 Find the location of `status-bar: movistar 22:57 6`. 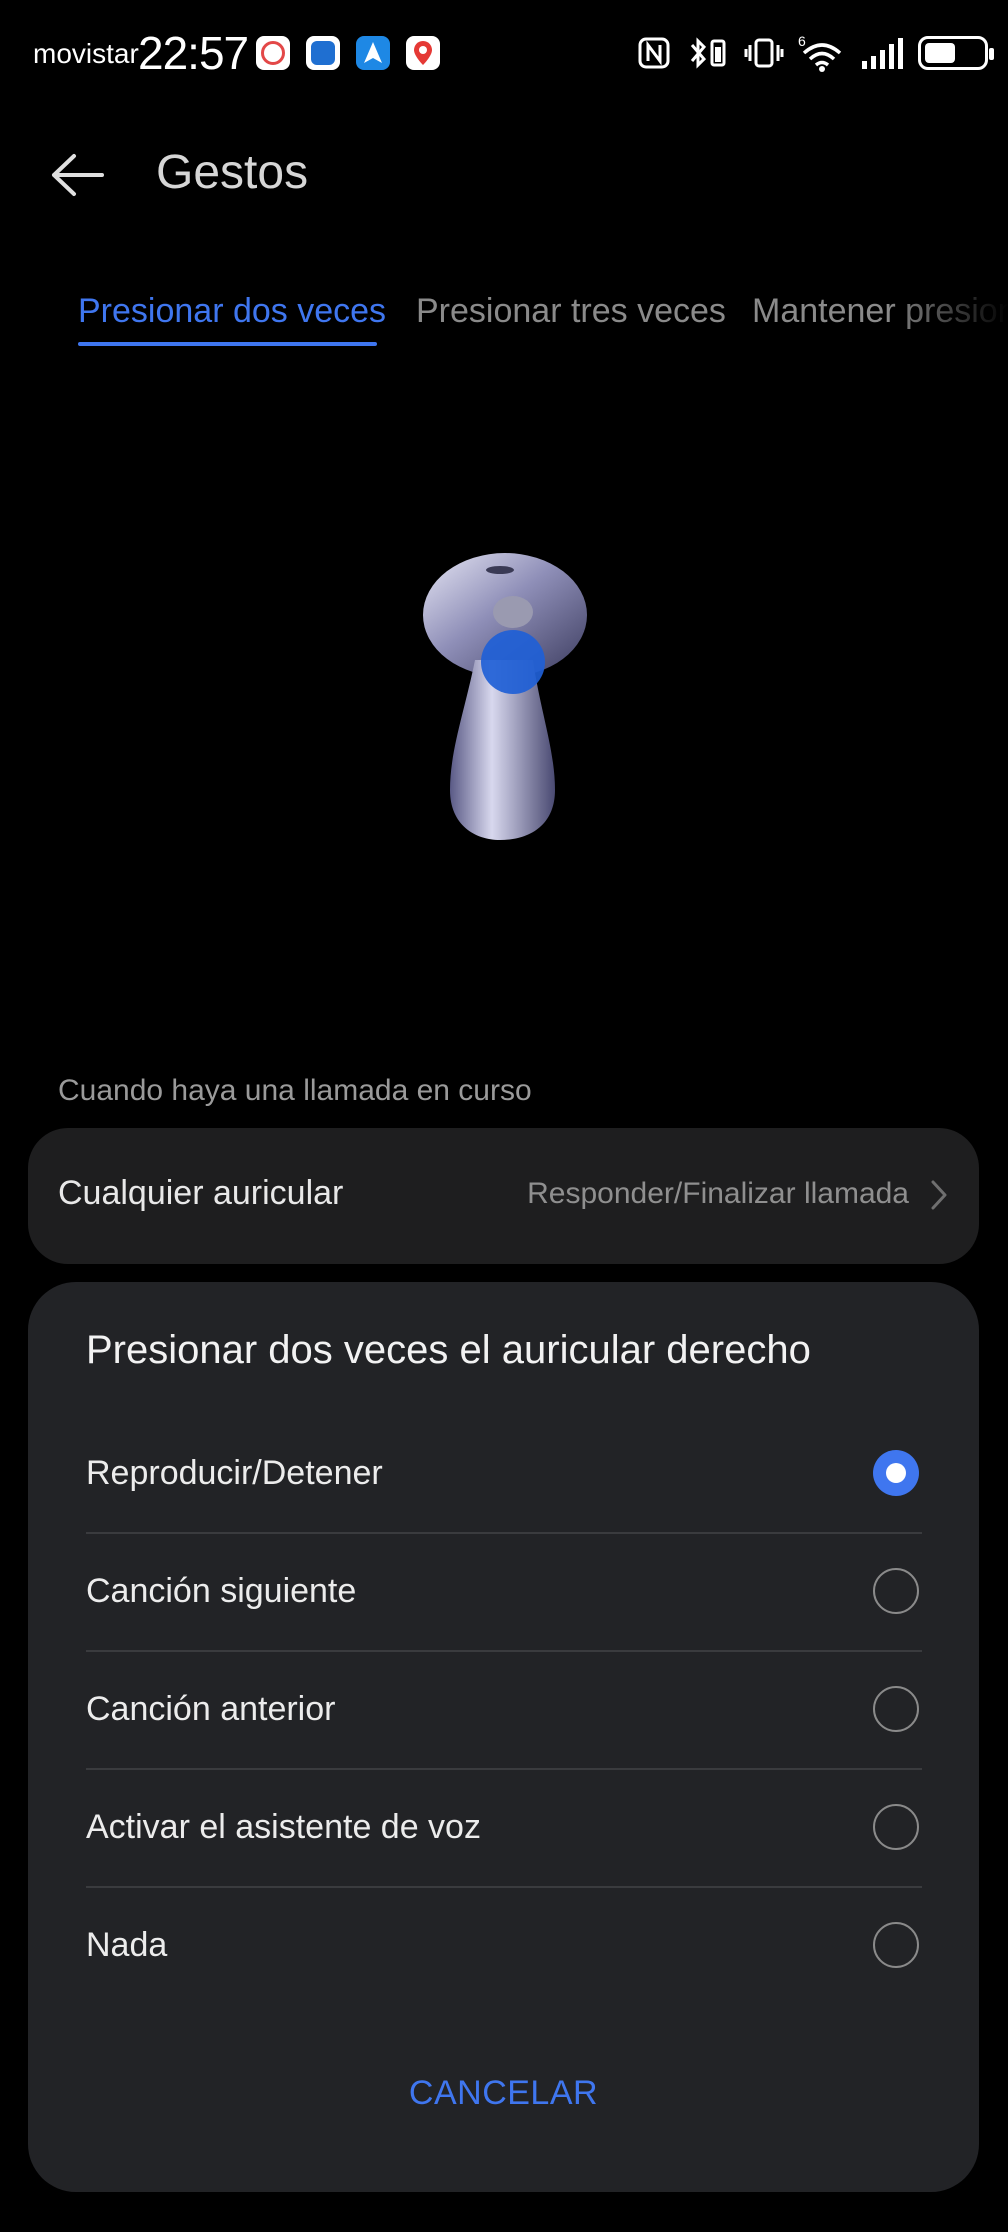

status-bar: movistar 22:57 6 is located at coordinates (504, 55).